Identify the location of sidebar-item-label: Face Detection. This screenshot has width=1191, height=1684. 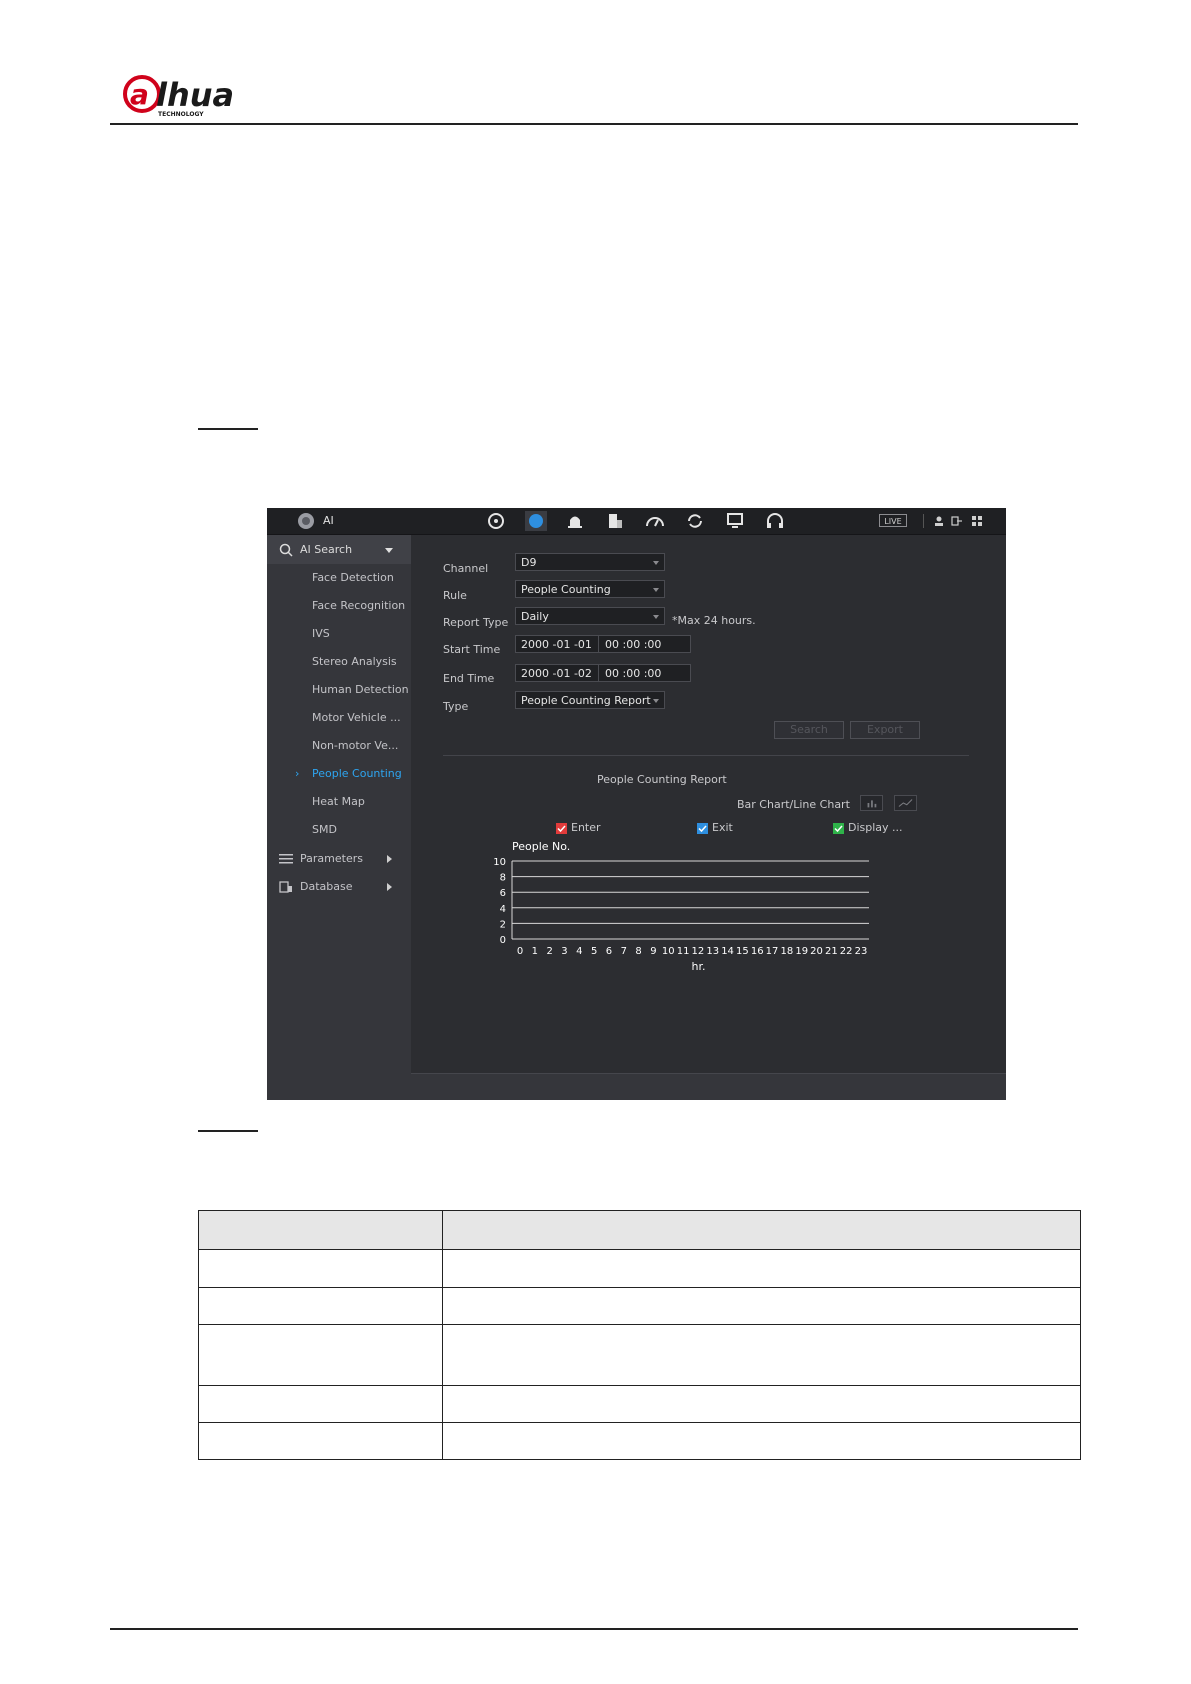
(353, 577).